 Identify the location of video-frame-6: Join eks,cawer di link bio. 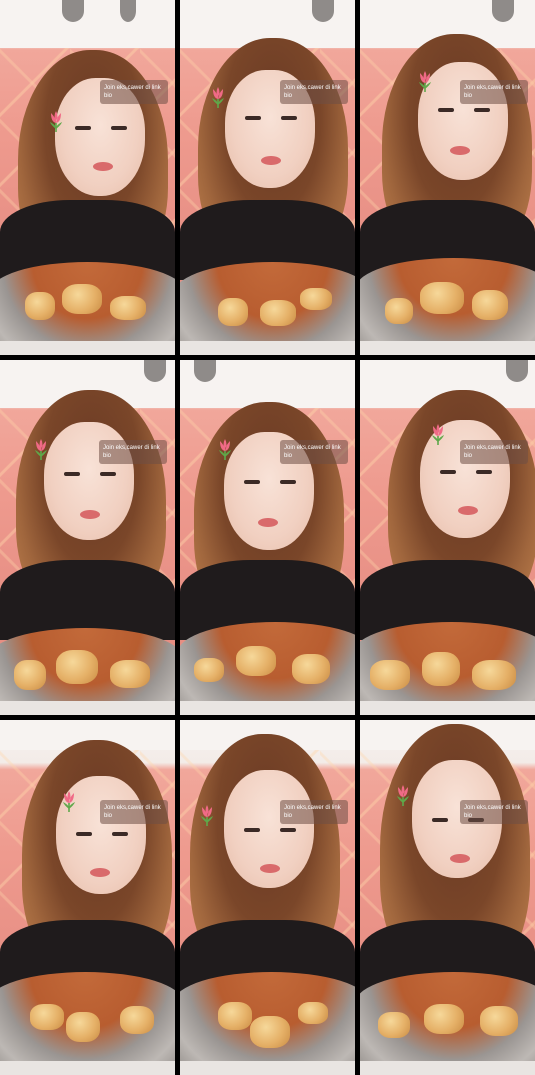
(447, 537).